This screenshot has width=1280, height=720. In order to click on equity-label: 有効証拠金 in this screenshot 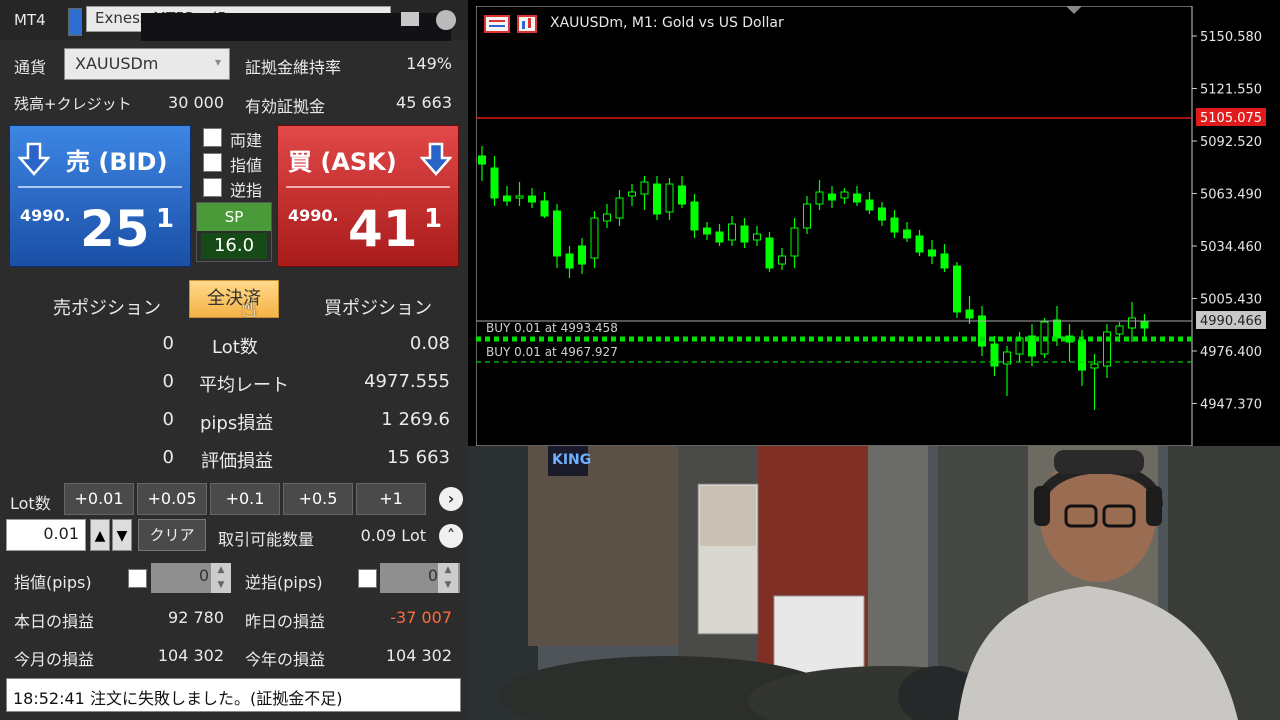, I will do `click(285, 106)`.